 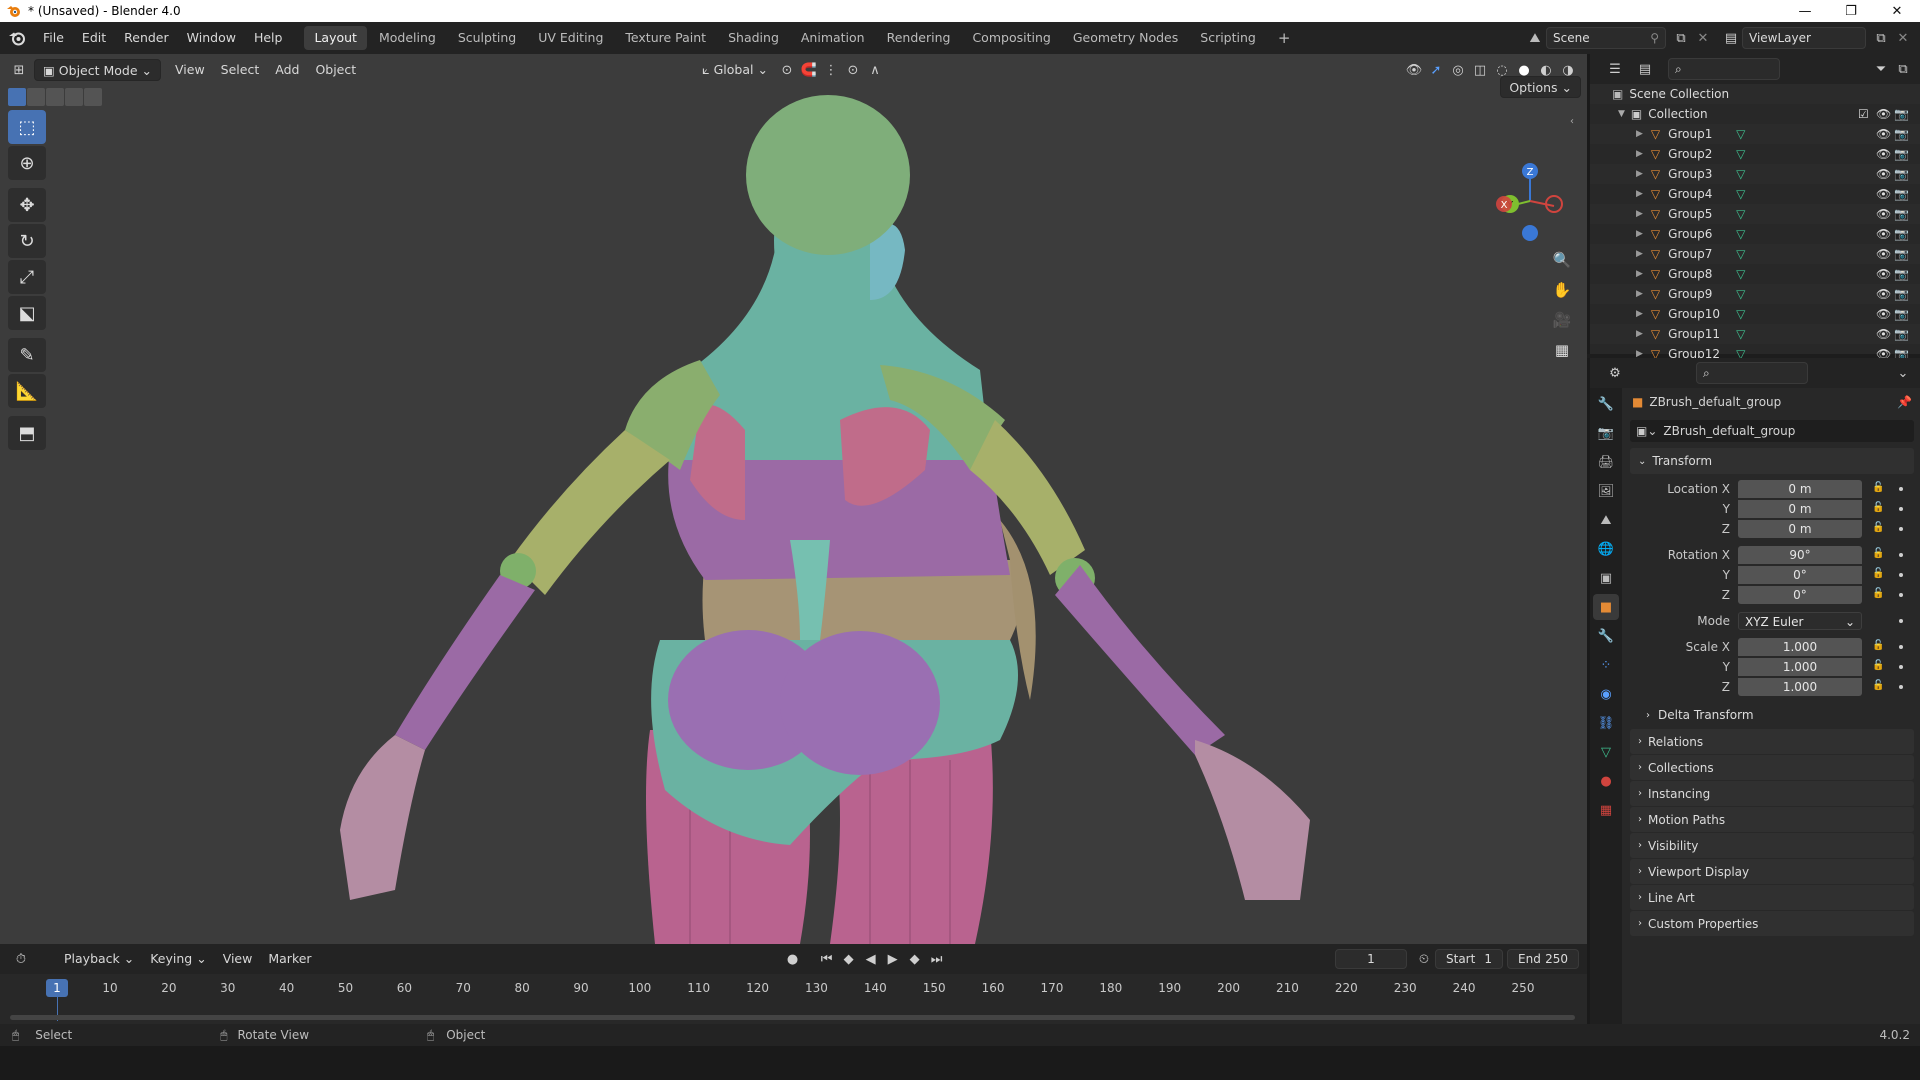 What do you see at coordinates (1606, 491) in the screenshot?
I see `view-layer-tab-icon: 🖼` at bounding box center [1606, 491].